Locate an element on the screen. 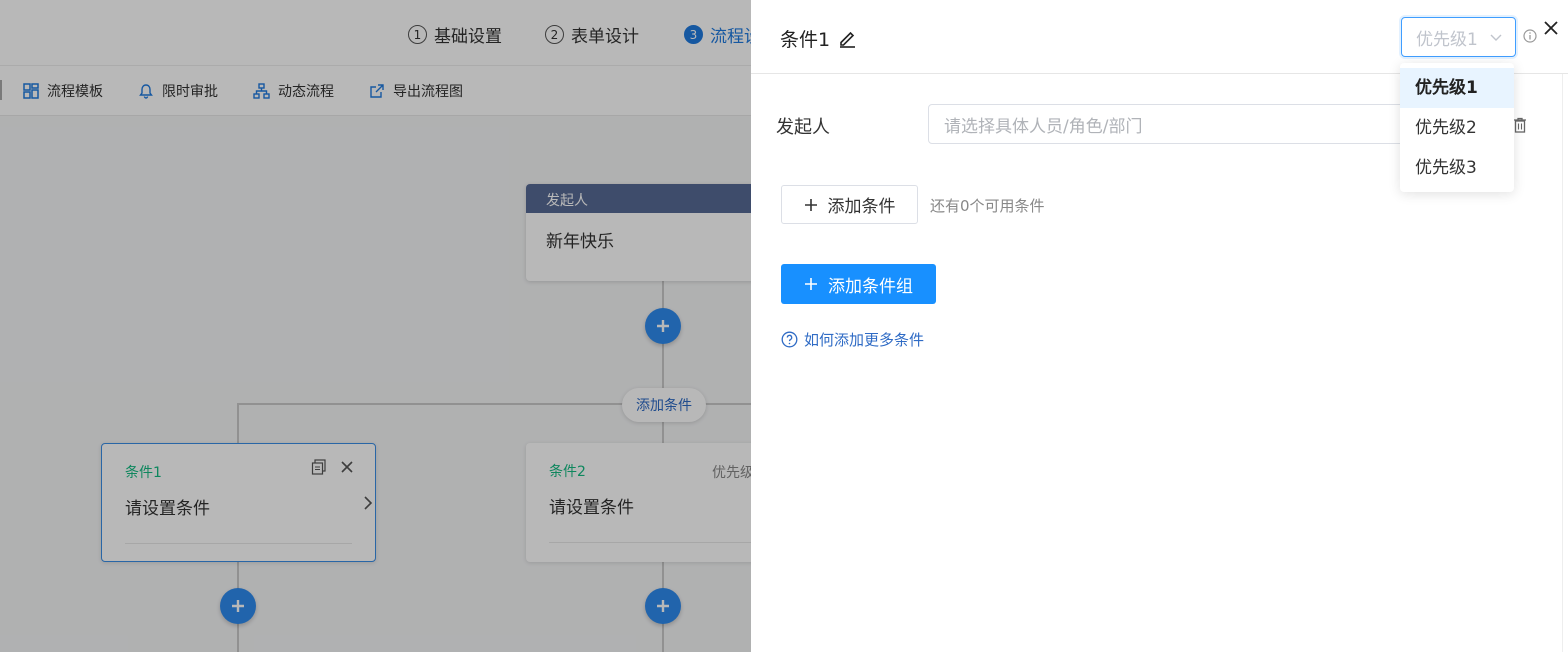 This screenshot has height=652, width=1568. condition-name: 条件1 is located at coordinates (805, 40).